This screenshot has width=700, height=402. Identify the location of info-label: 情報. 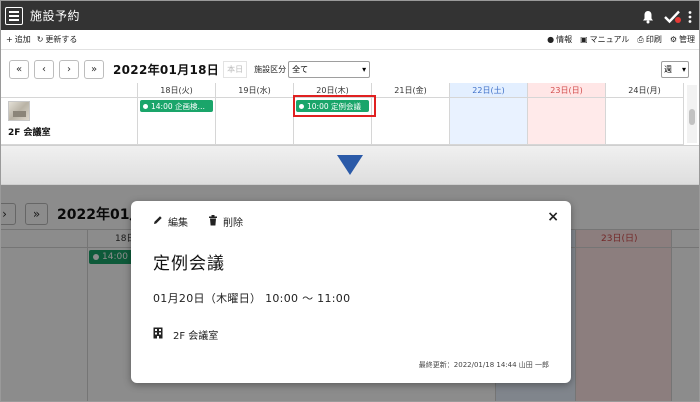
(564, 39).